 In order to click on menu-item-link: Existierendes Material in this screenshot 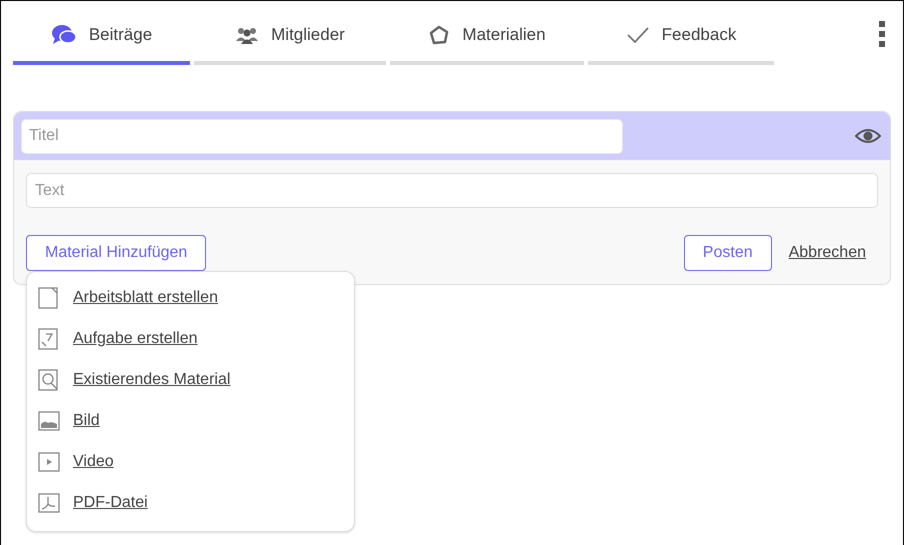, I will do `click(151, 380)`.